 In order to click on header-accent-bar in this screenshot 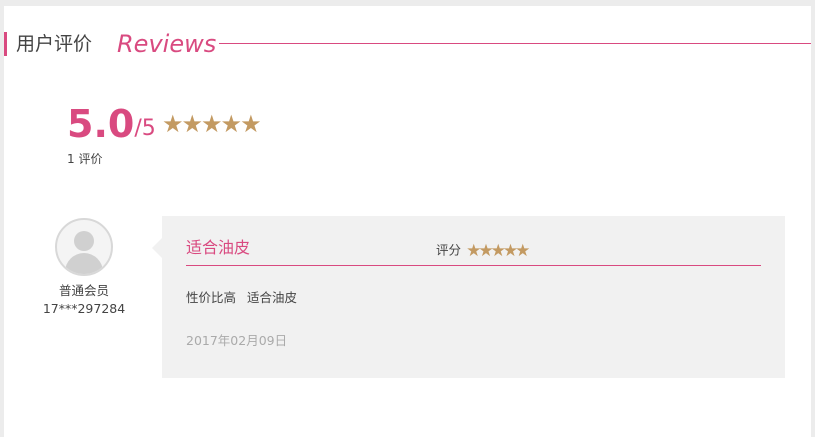, I will do `click(5, 44)`.